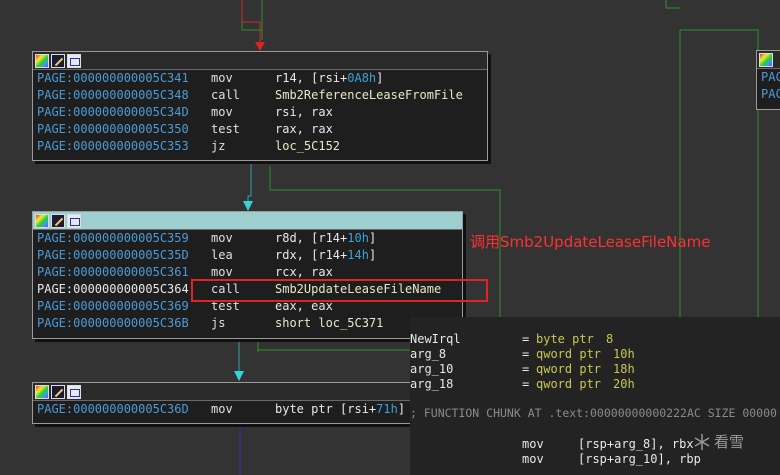  What do you see at coordinates (113, 409) in the screenshot?
I see `address: PAGE:000000000005C36D` at bounding box center [113, 409].